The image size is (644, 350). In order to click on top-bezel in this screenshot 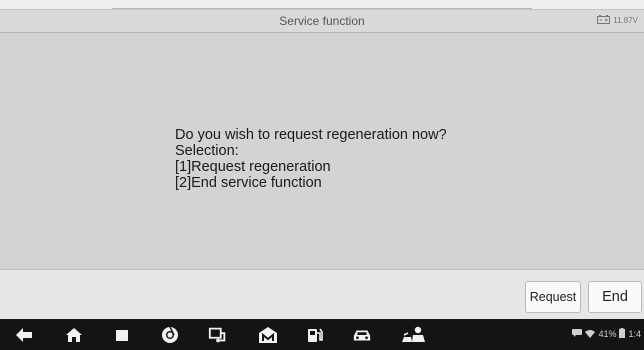, I will do `click(322, 5)`.